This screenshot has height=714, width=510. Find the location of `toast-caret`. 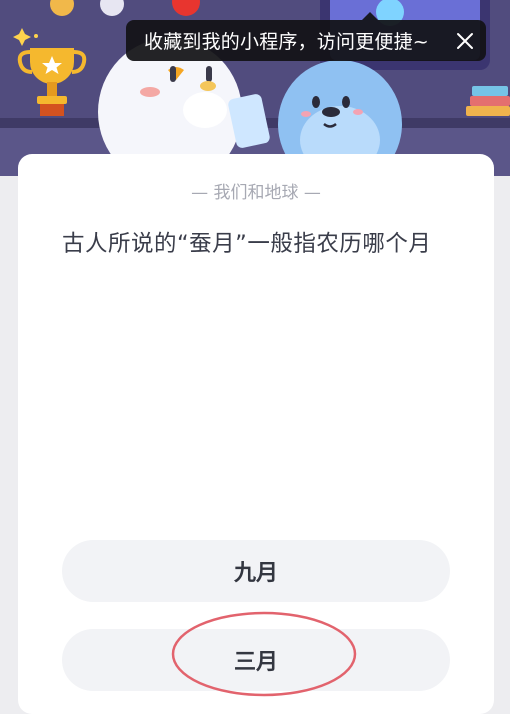

toast-caret is located at coordinates (370, 16).